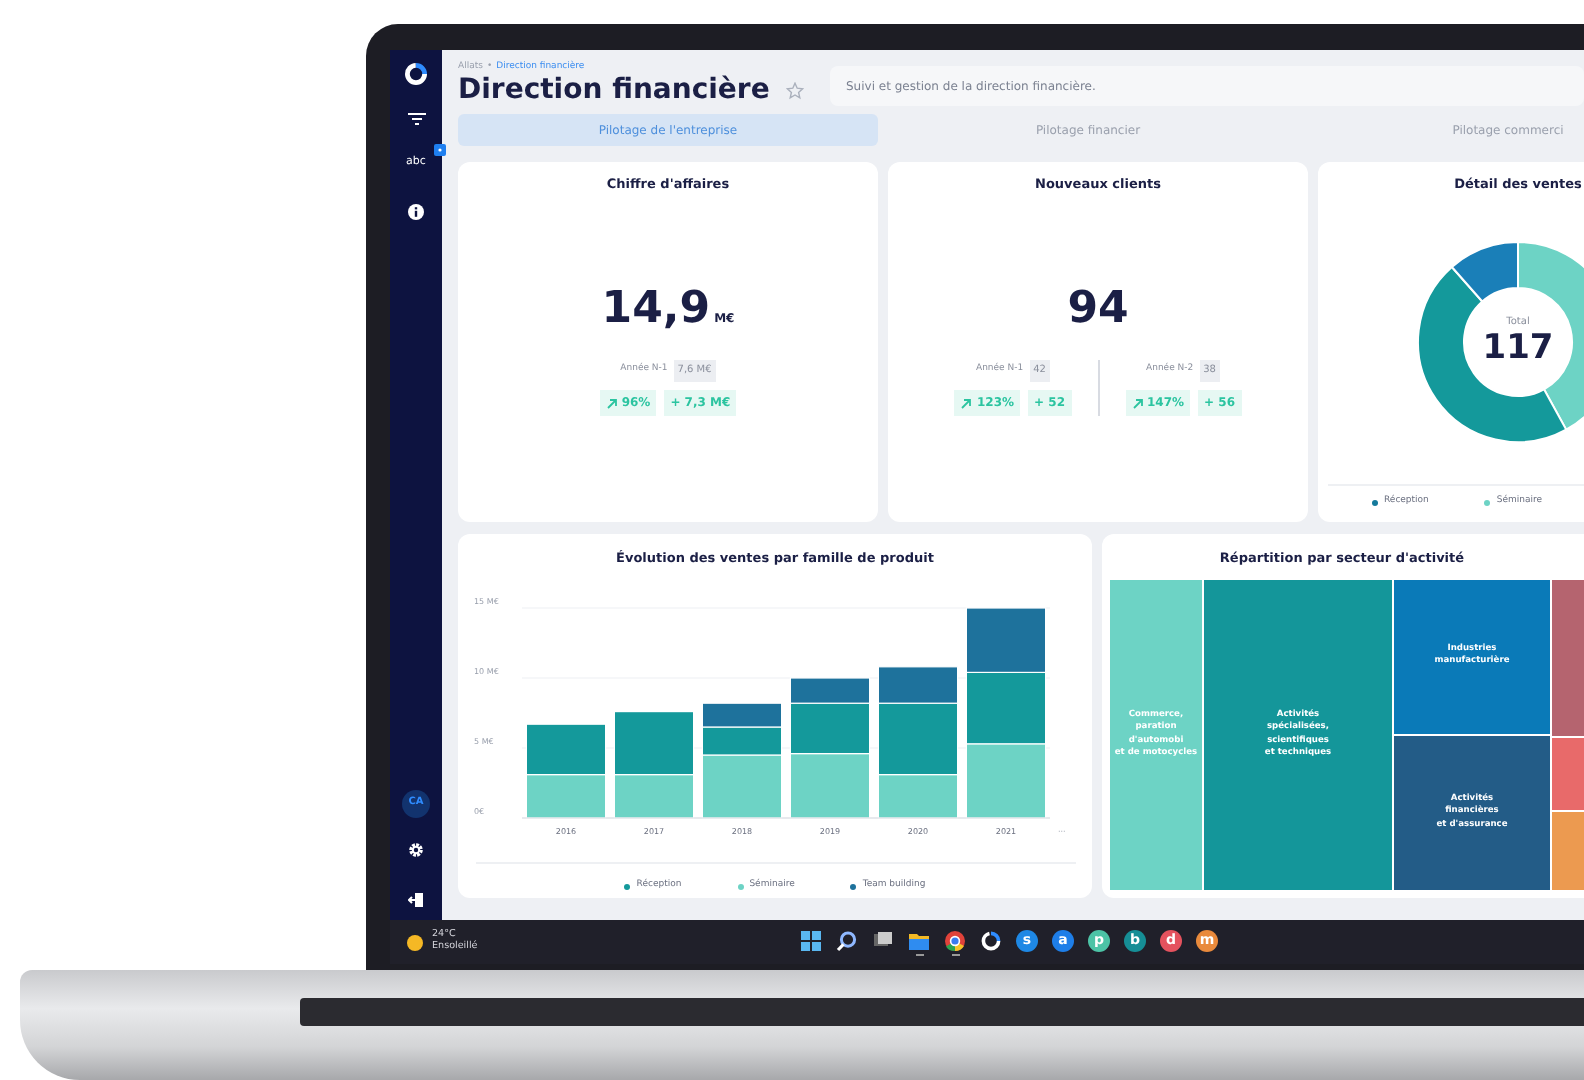 This screenshot has height=1080, width=1584. Describe the element at coordinates (416, 119) in the screenshot. I see `filter-icon` at that location.